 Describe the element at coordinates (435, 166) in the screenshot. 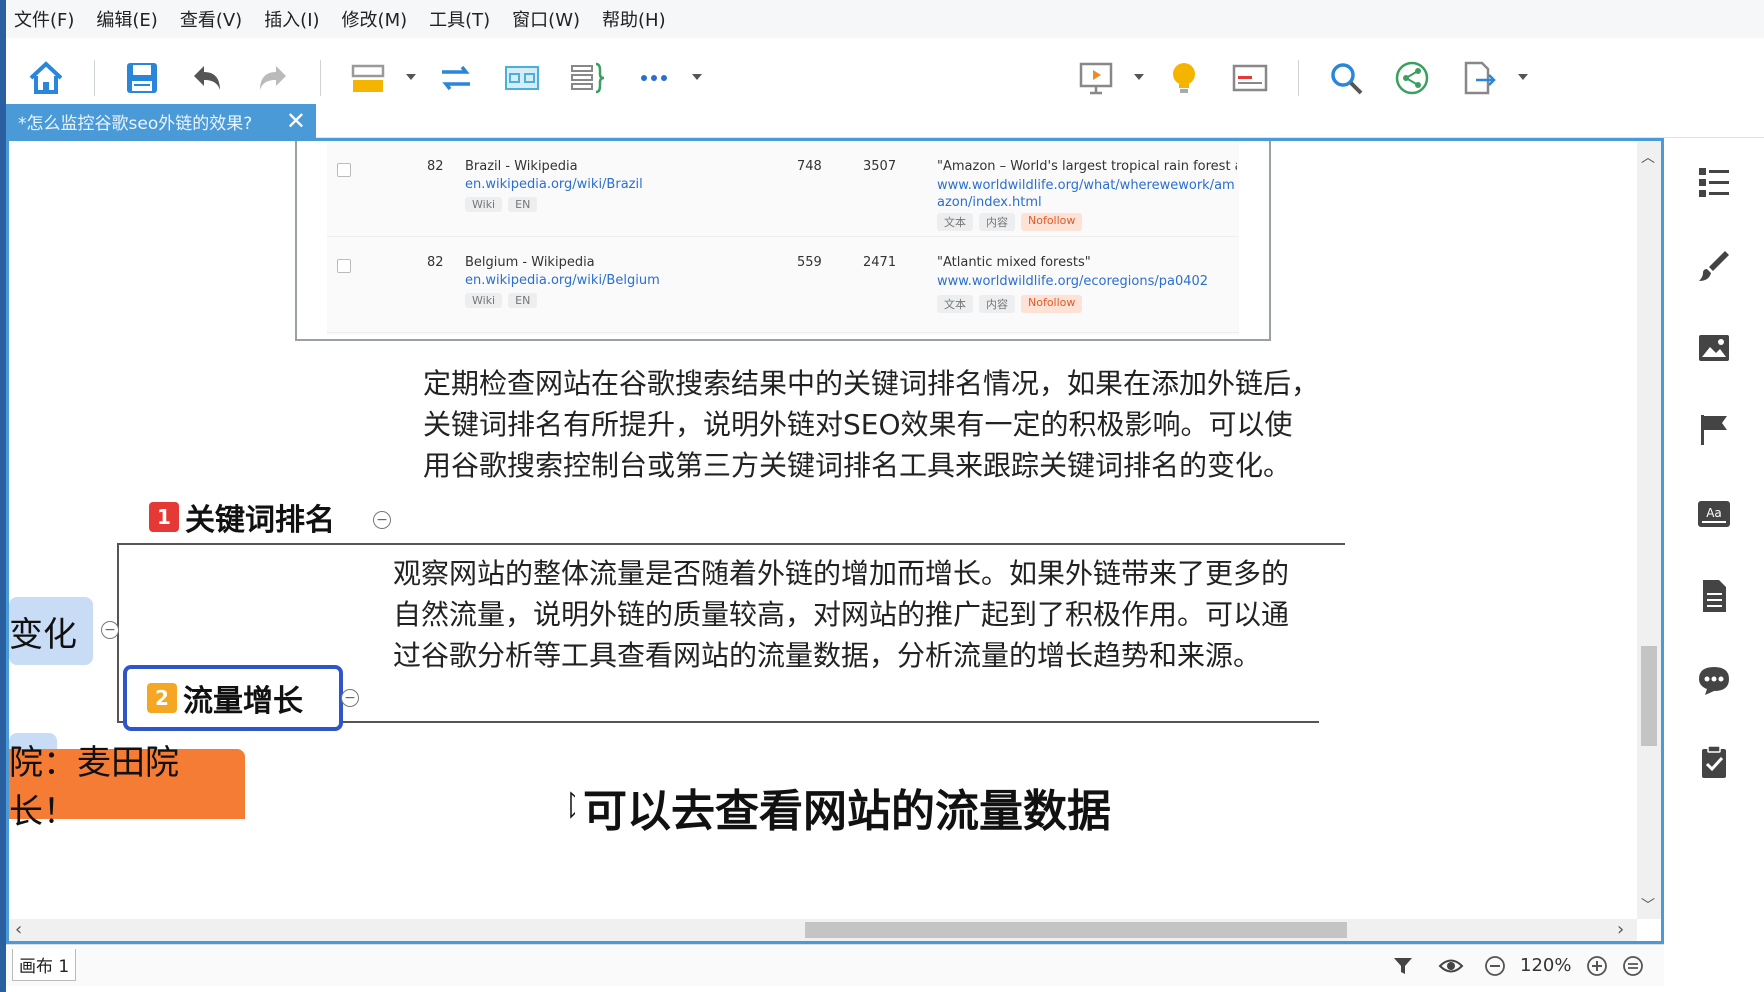

I see `row-score: 82` at that location.